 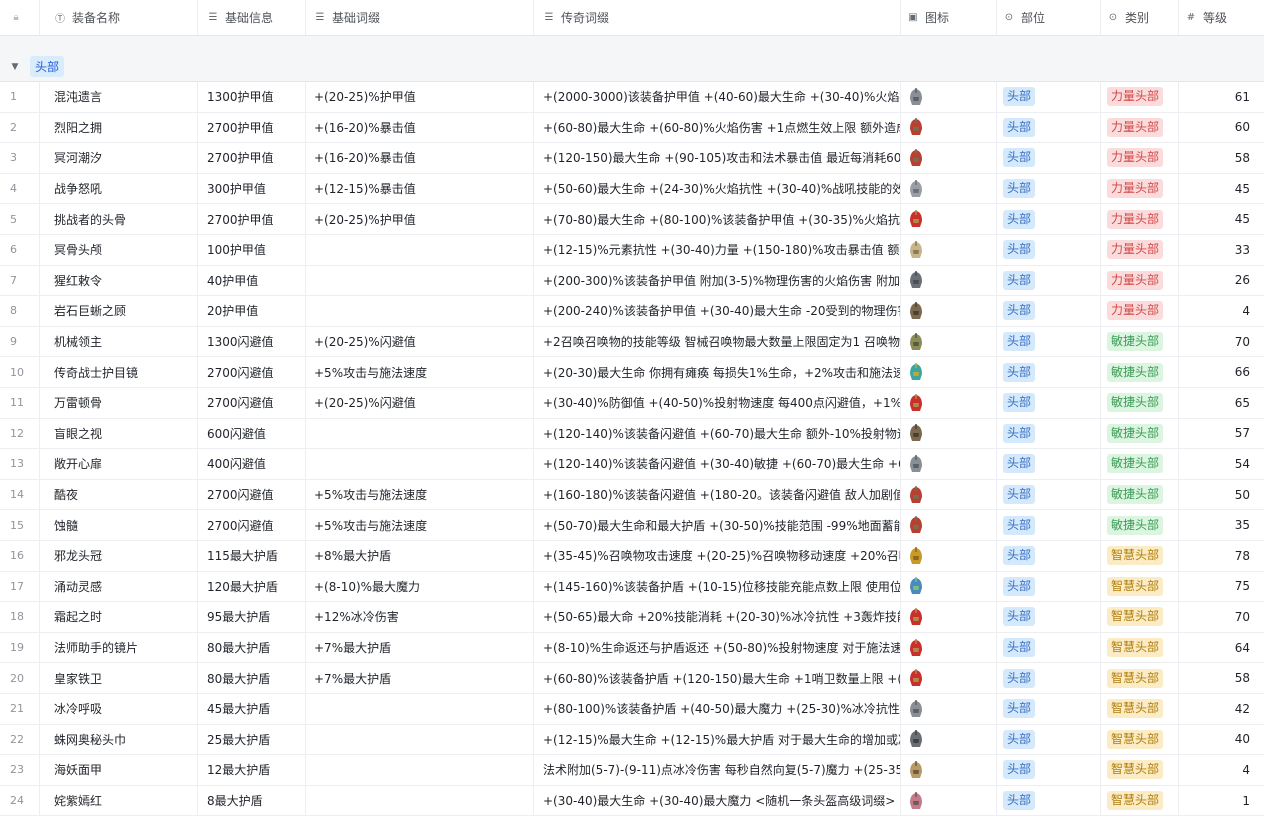 What do you see at coordinates (1221, 219) in the screenshot?
I see `level-cell: 45` at bounding box center [1221, 219].